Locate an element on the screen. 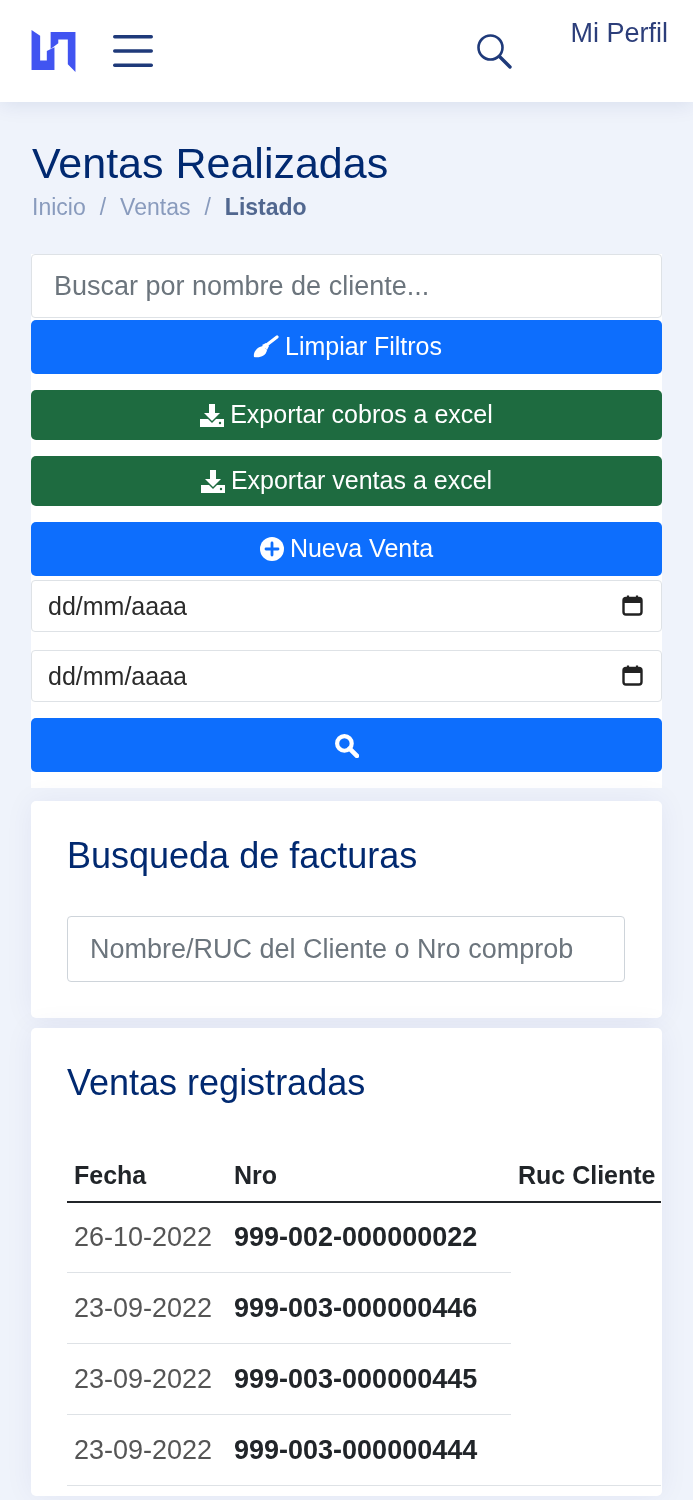 The height and width of the screenshot is (1500, 693). export-button: Exportar ventas a excel is located at coordinates (346, 481).